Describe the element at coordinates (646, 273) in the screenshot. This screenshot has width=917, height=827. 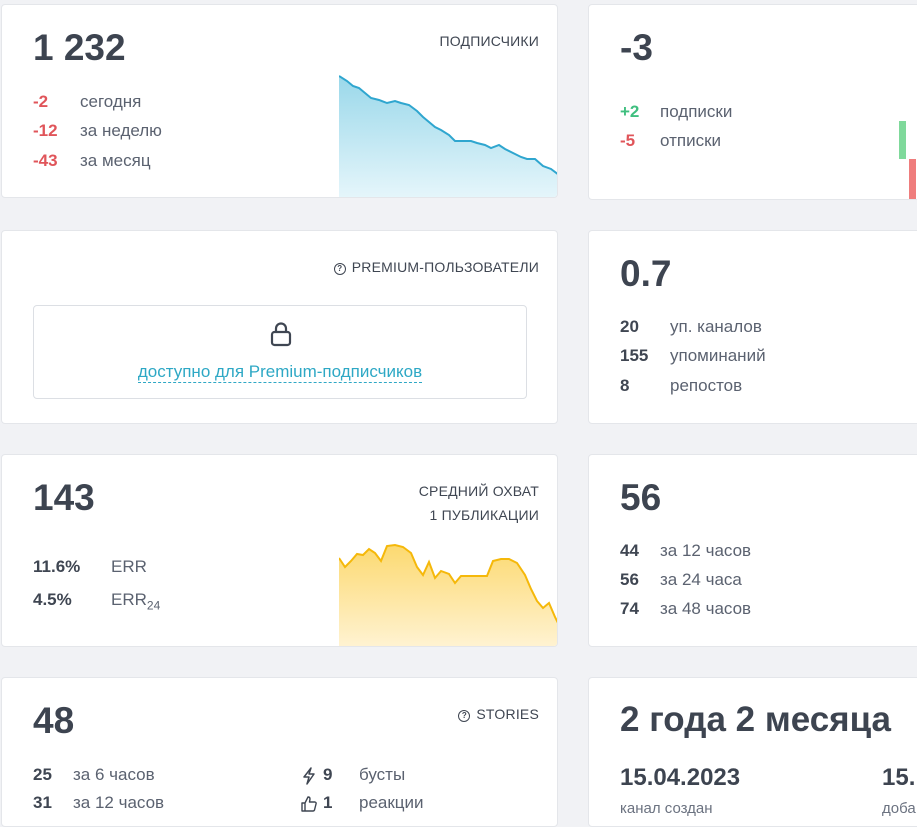
I see `citation-index: 0.7` at that location.